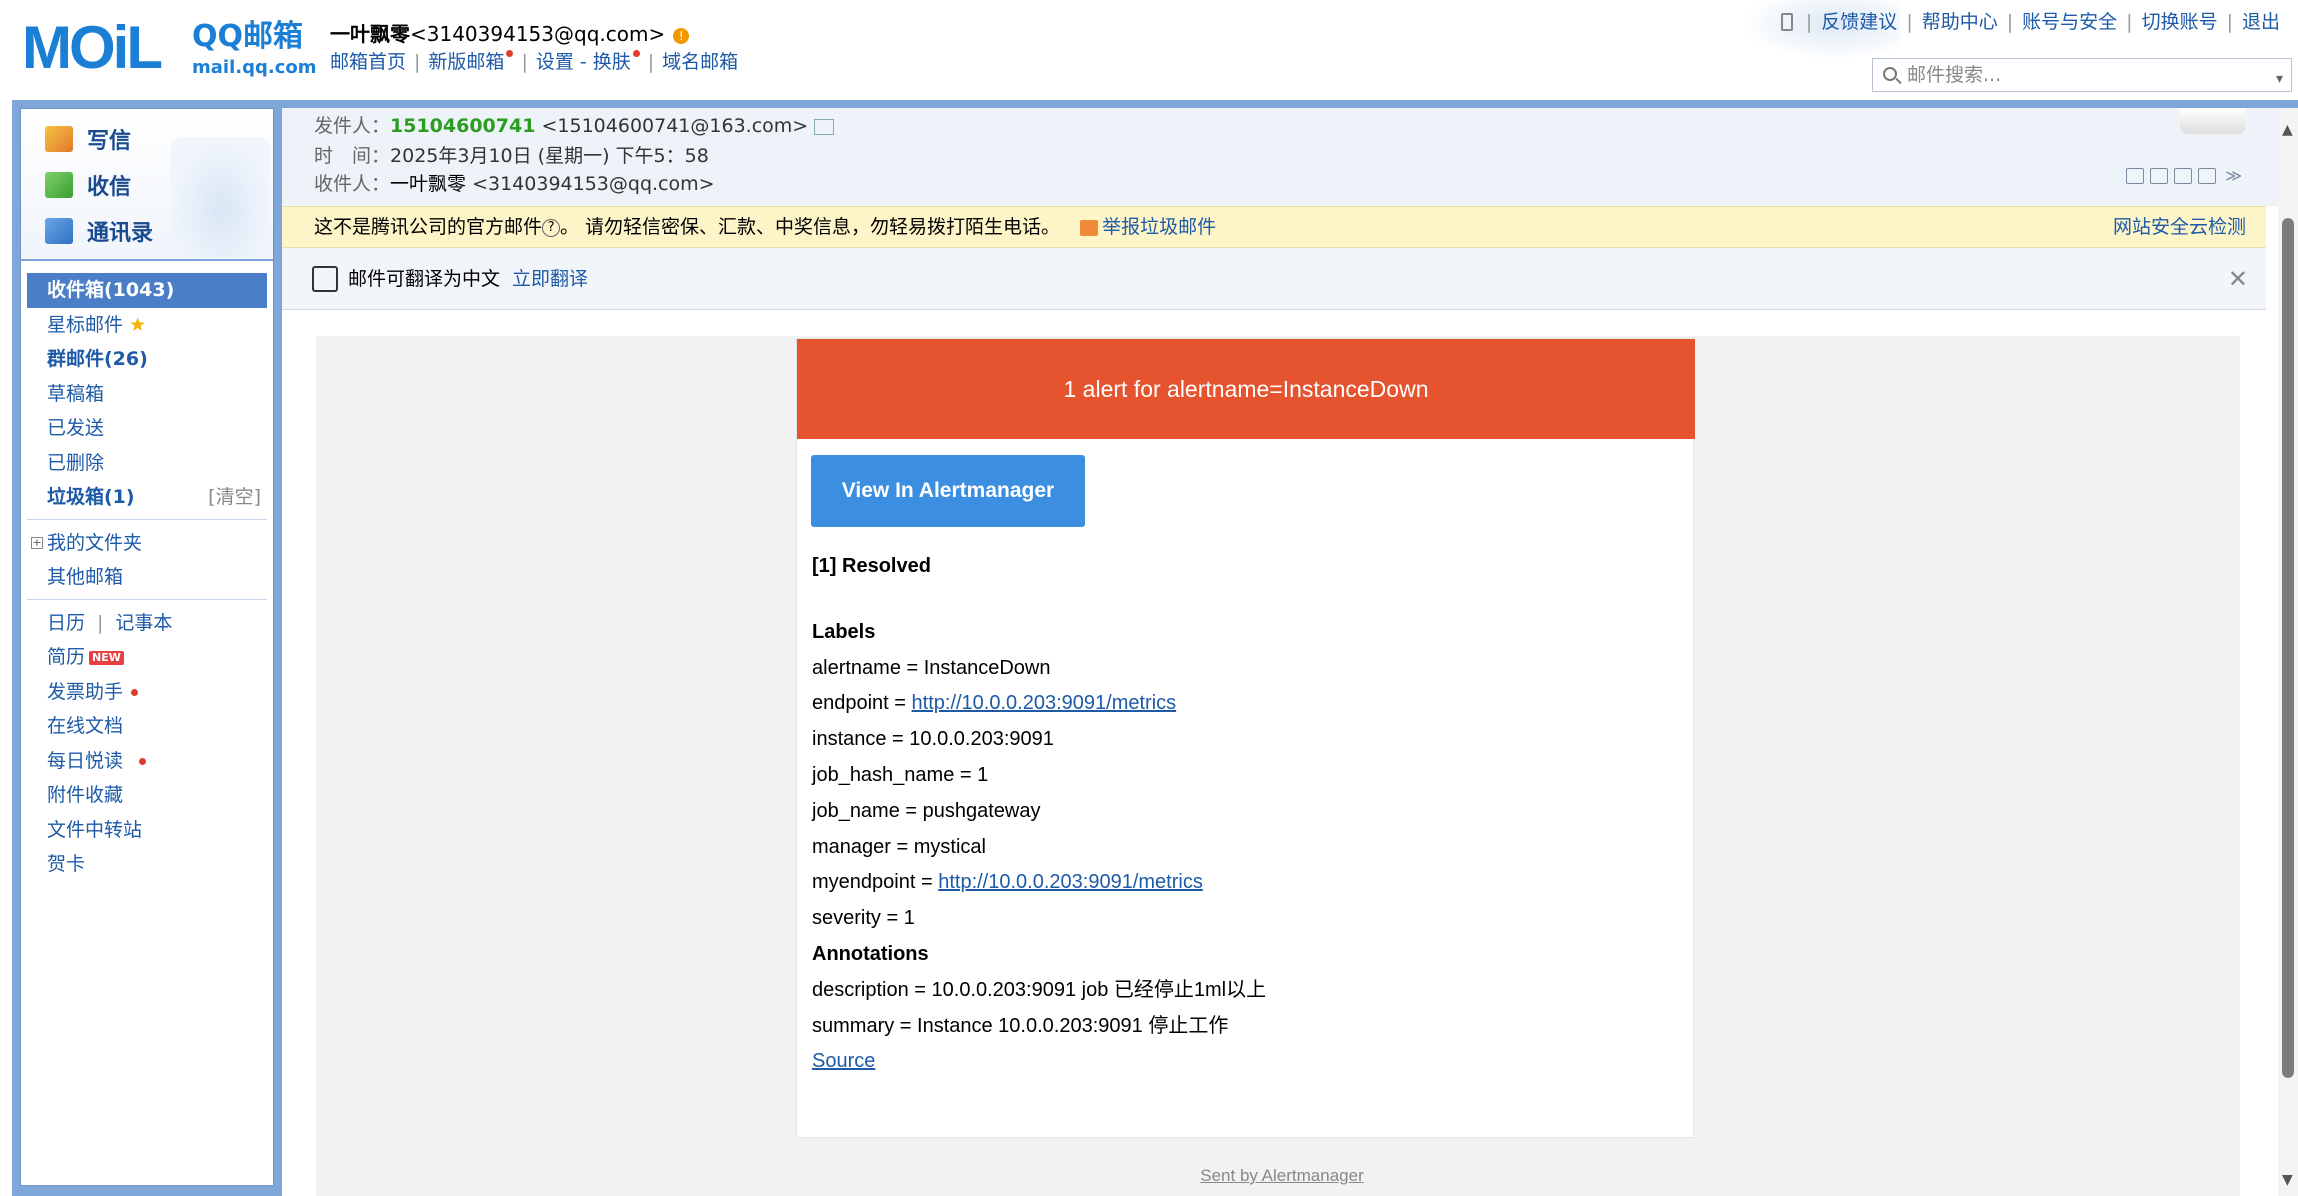 The height and width of the screenshot is (1196, 2298). What do you see at coordinates (862, 703) in the screenshot?
I see `endpoint-key: endpoint =` at bounding box center [862, 703].